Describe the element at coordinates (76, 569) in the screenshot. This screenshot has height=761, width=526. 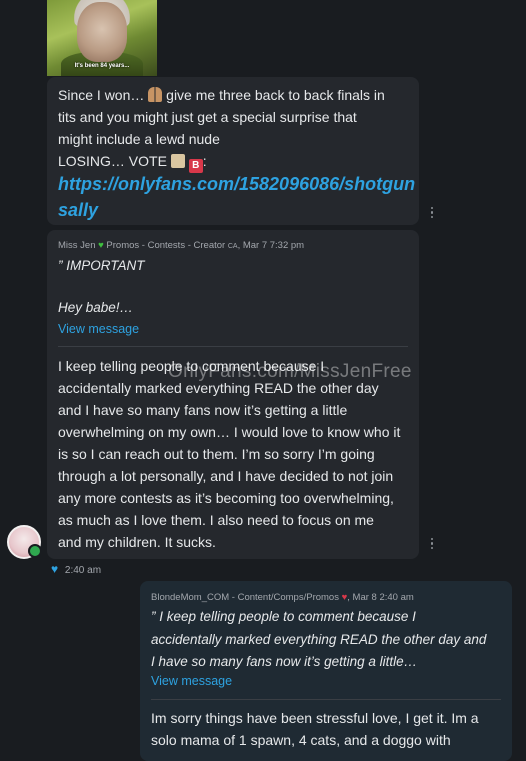
I see `message-timestamp: ♥ 2:40 am` at that location.